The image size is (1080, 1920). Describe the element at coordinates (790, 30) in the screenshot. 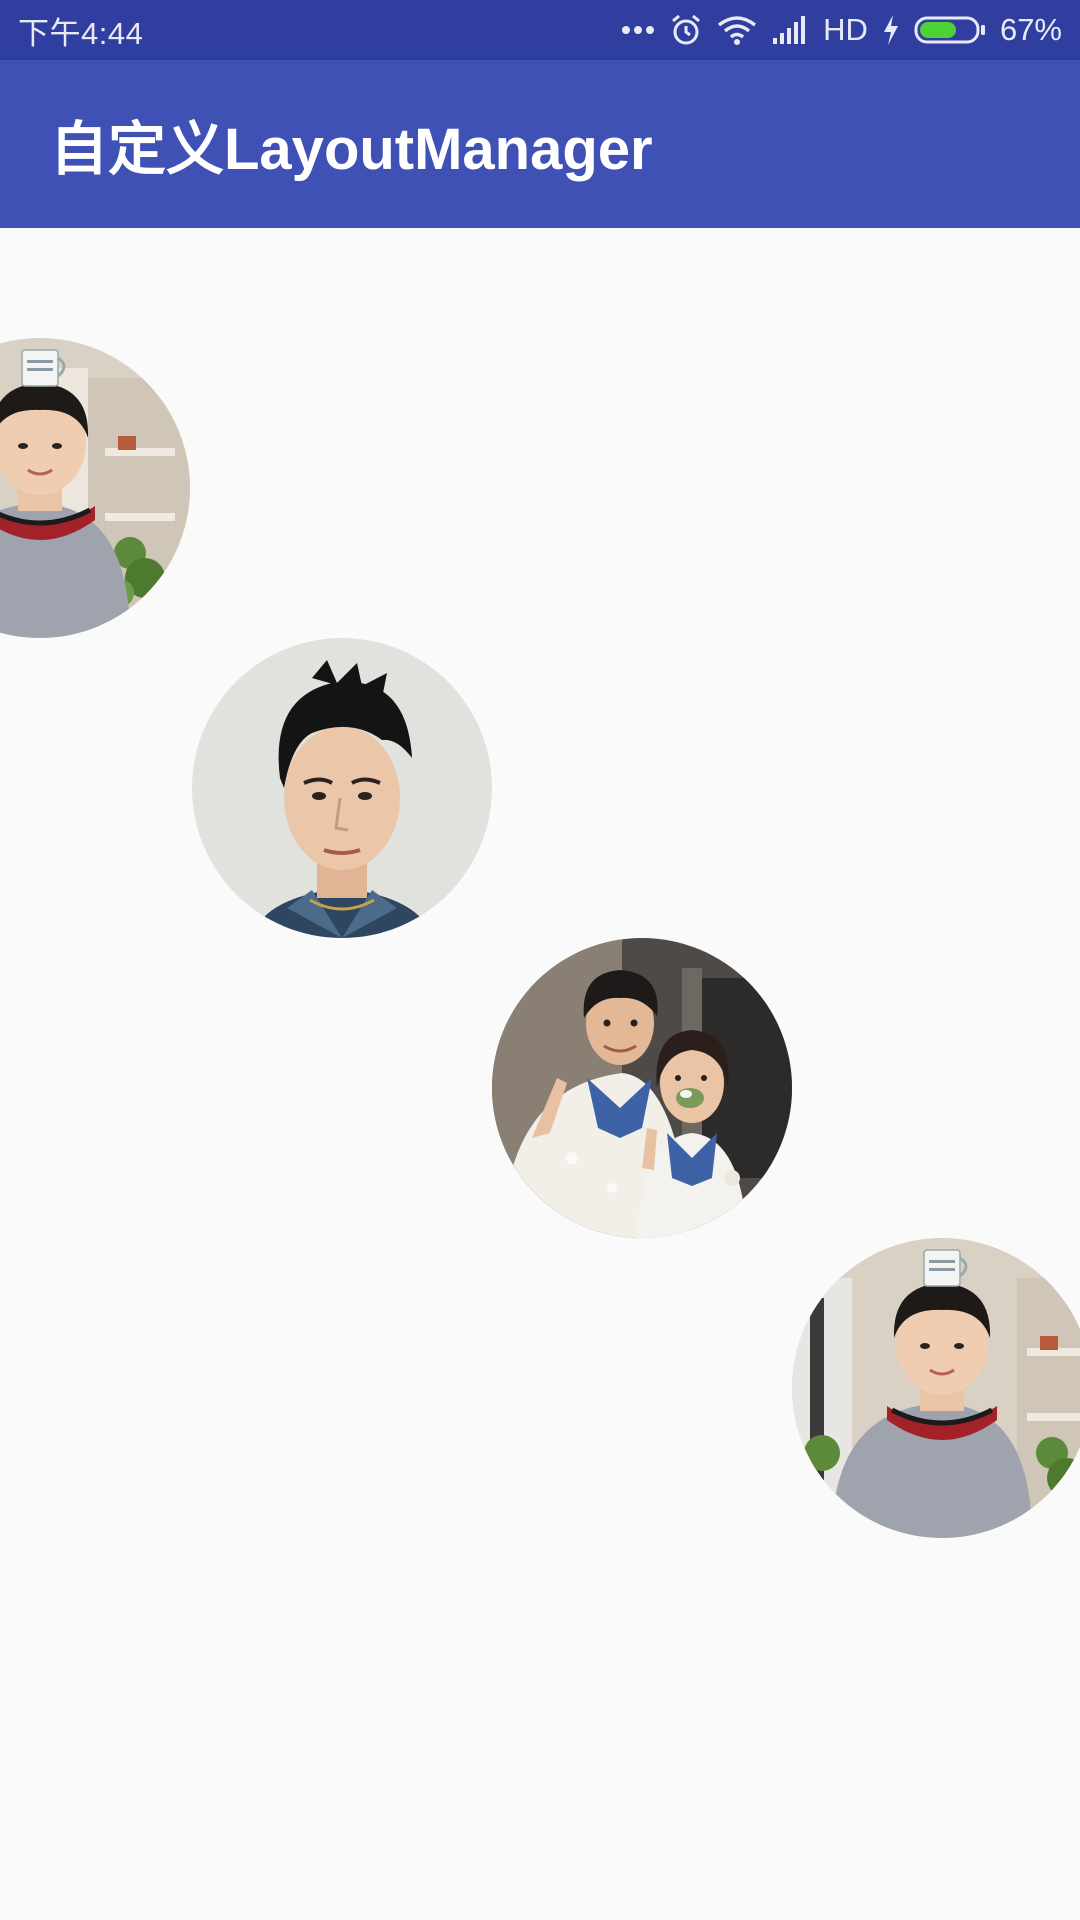

I see `signal-icon` at that location.